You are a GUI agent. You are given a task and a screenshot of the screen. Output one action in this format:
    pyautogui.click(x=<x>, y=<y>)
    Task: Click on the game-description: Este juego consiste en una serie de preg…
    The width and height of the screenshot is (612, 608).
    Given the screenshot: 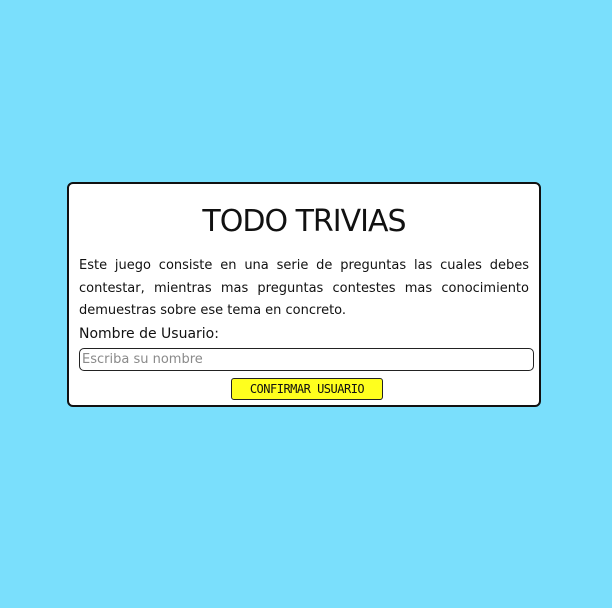 What is the action you would take?
    pyautogui.click(x=304, y=288)
    